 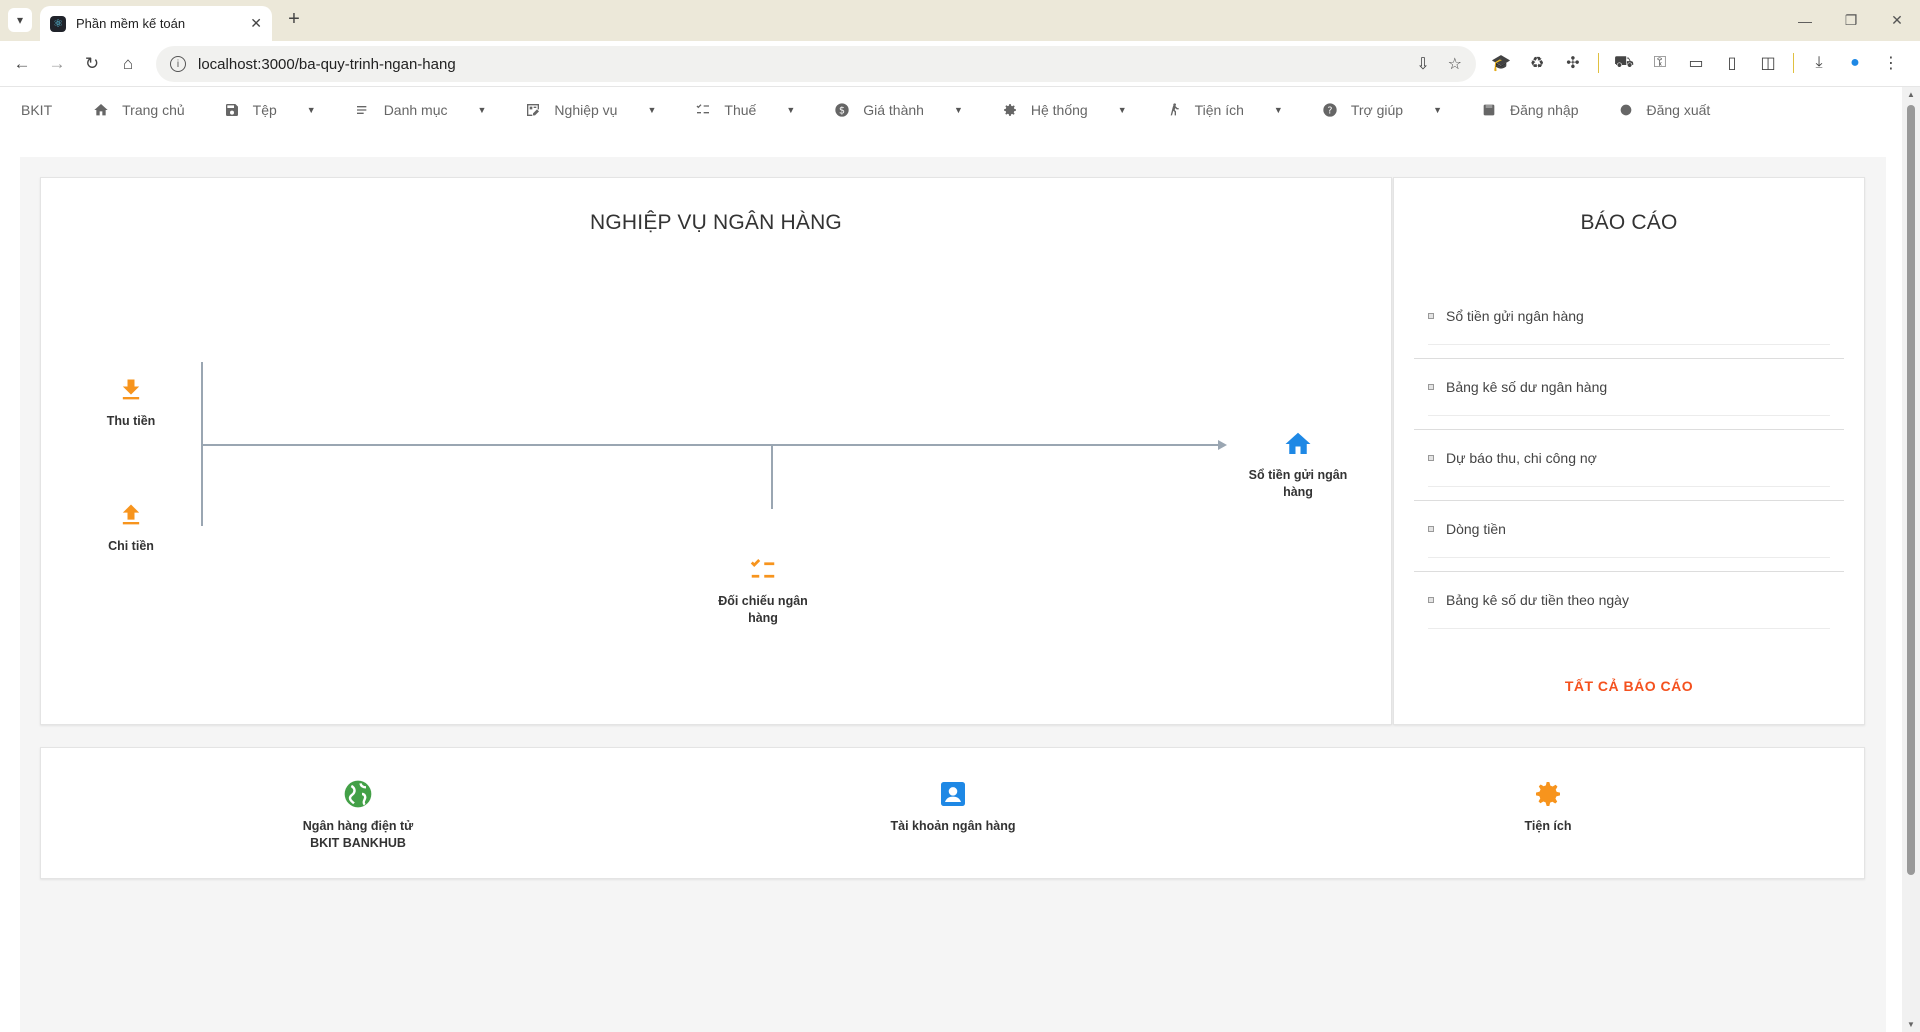 What do you see at coordinates (1527, 387) in the screenshot?
I see `report-label: Bảng kê số dư ngân hàng` at bounding box center [1527, 387].